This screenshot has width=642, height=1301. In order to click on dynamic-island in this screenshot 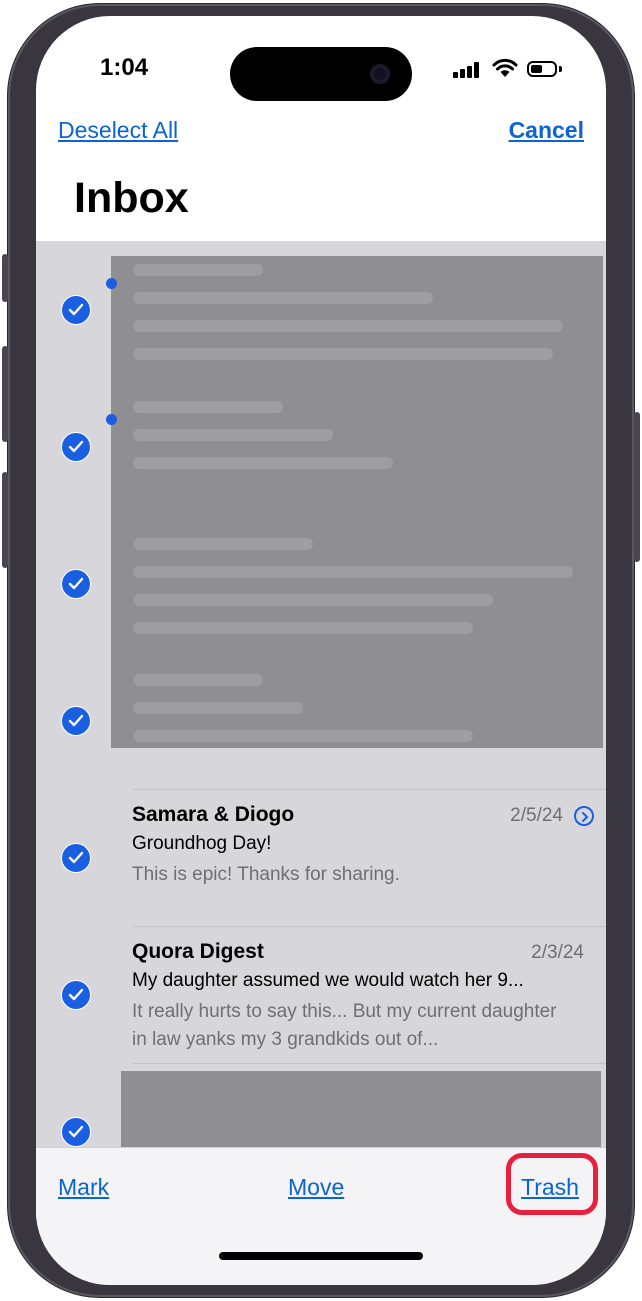, I will do `click(321, 74)`.